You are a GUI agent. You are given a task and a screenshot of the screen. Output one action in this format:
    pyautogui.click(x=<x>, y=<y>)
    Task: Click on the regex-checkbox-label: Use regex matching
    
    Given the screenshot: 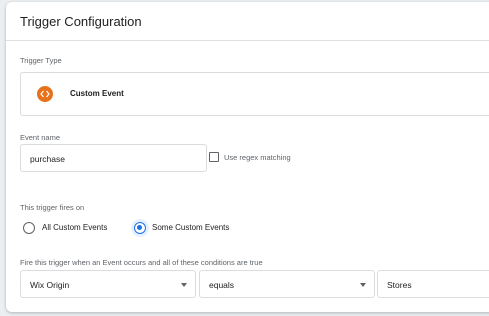 What is the action you would take?
    pyautogui.click(x=257, y=157)
    